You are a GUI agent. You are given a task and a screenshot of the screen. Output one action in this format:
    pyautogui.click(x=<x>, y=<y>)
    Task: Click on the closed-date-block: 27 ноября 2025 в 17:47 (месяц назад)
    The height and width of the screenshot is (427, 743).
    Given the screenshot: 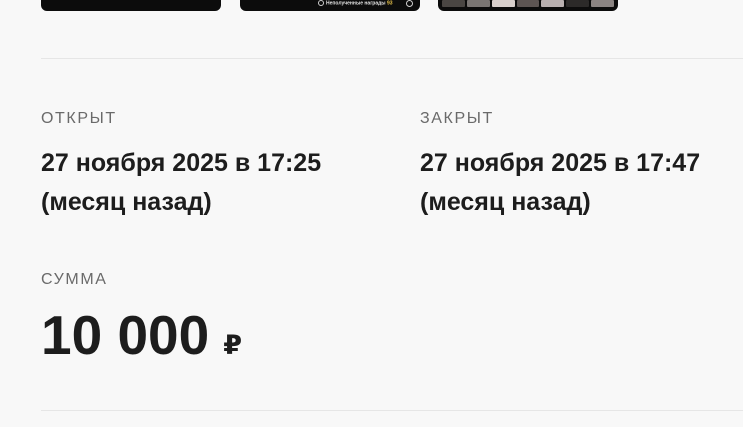 What is the action you would take?
    pyautogui.click(x=560, y=183)
    